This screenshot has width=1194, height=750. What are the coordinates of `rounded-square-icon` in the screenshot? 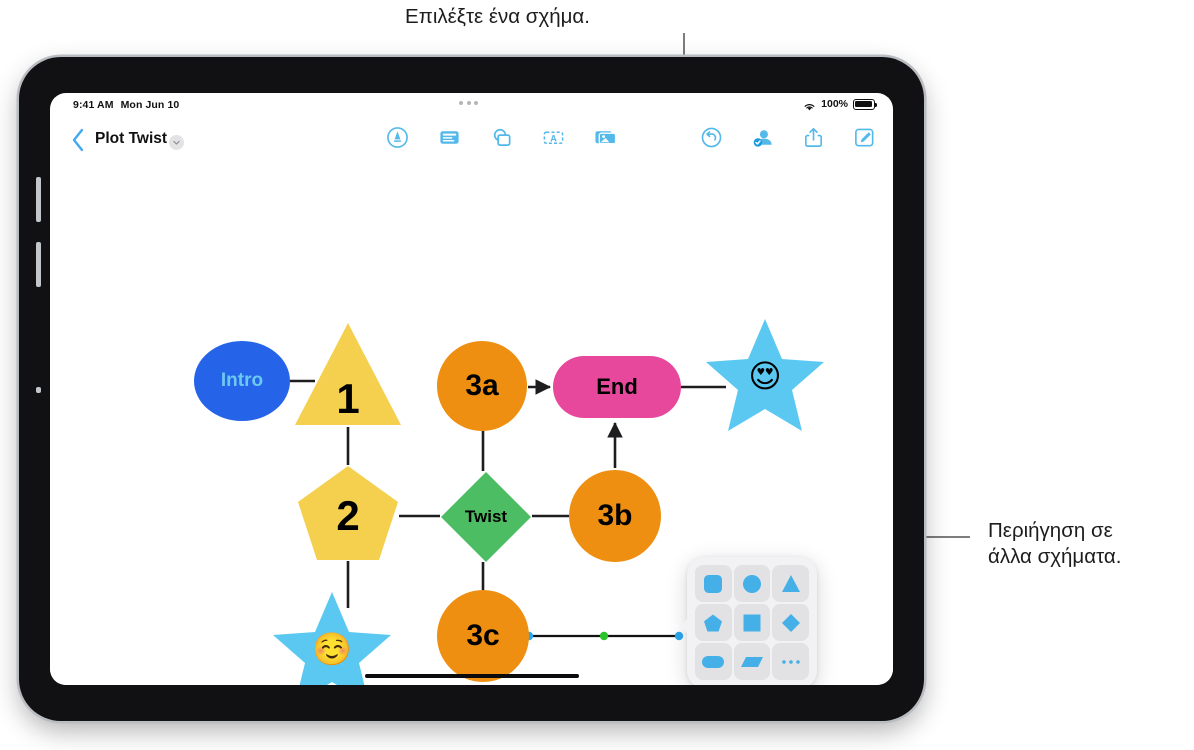 It's located at (713, 583).